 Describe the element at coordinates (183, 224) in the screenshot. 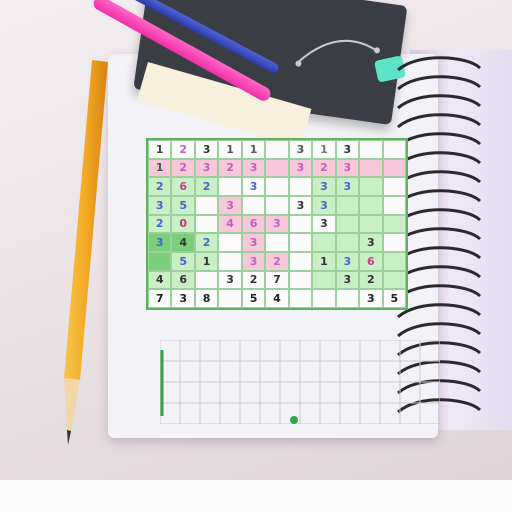

I see `grid-cell: 0` at that location.